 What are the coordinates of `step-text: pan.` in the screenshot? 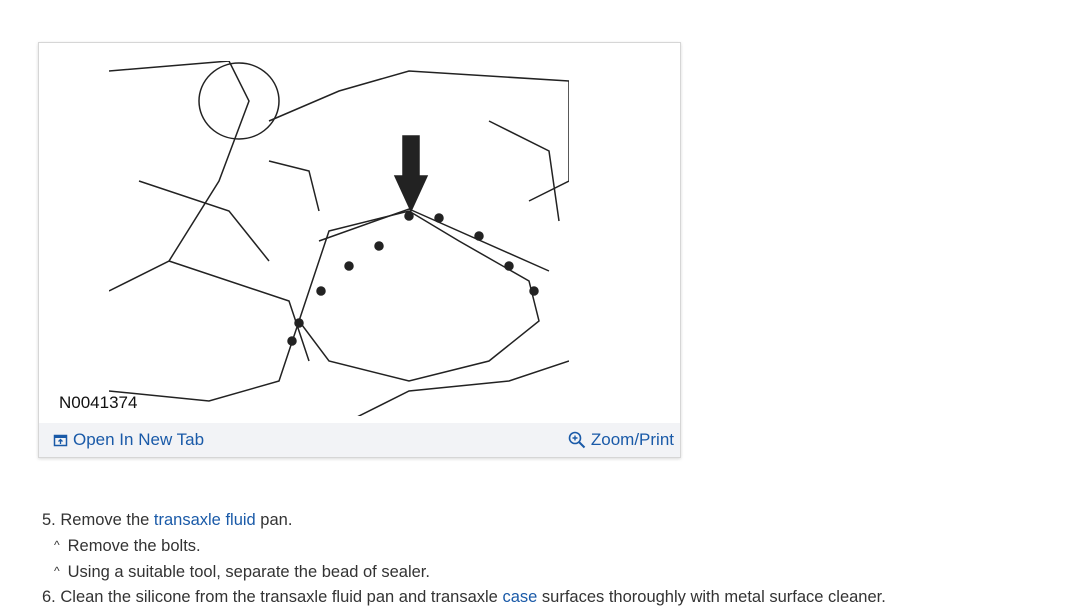 It's located at (274, 520).